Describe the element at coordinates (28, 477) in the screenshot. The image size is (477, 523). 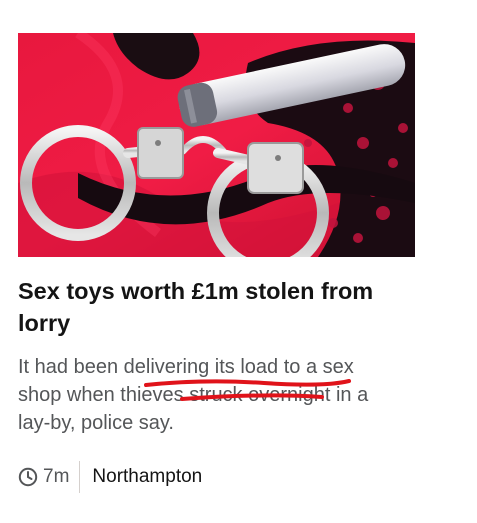
I see `clock-icon` at that location.